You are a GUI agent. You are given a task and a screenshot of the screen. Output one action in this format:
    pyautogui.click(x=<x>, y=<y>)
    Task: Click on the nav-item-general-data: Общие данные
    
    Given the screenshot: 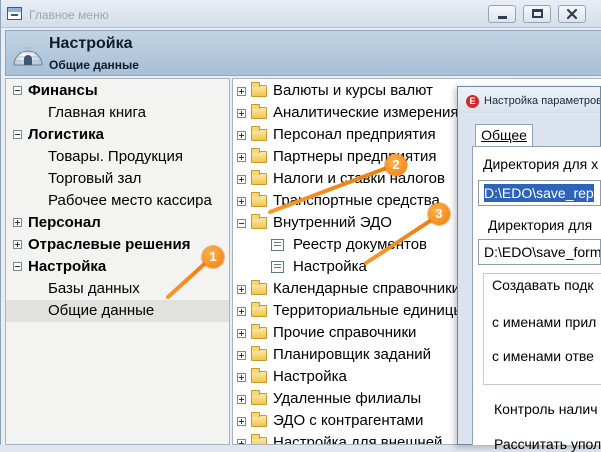 What is the action you would take?
    pyautogui.click(x=117, y=311)
    